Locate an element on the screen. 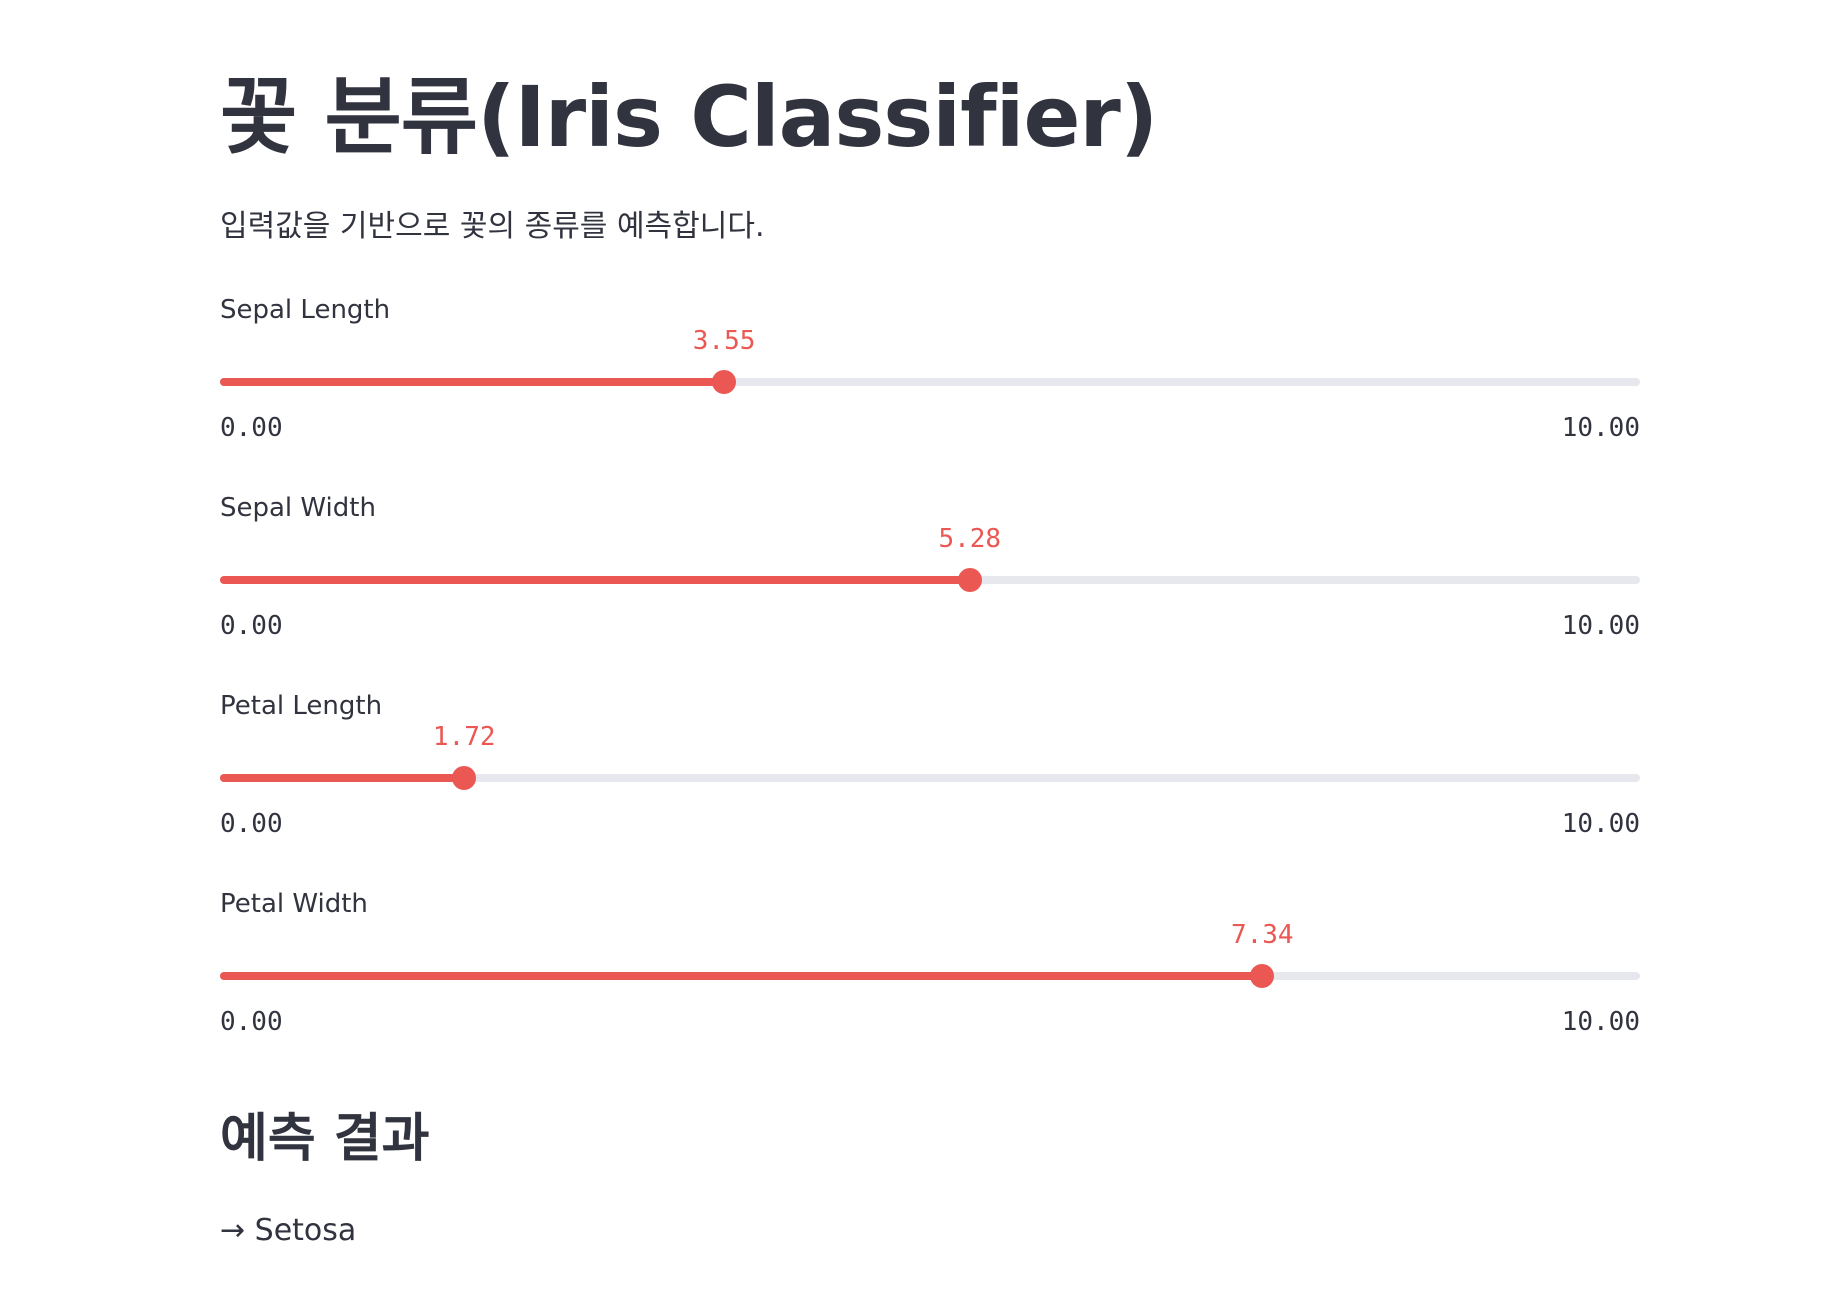 Image resolution: width=1844 pixels, height=1314 pixels. slider-label: Petal Width is located at coordinates (294, 904).